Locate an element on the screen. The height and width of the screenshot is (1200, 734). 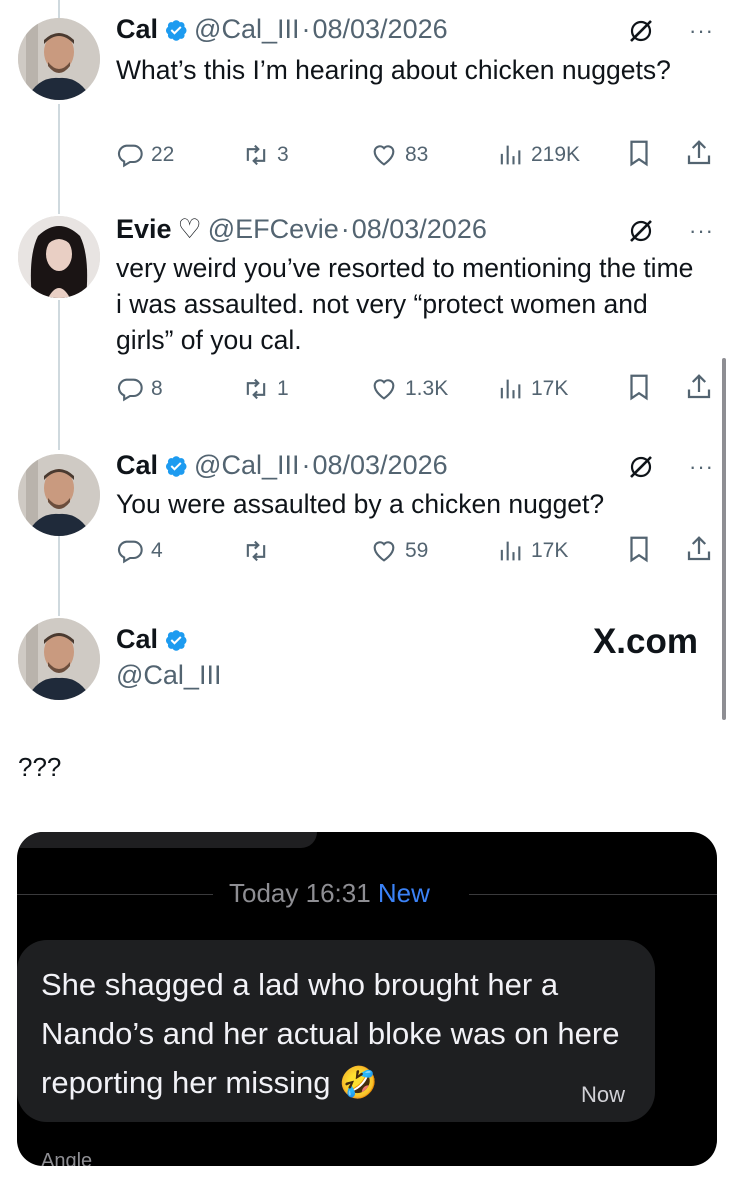
retweet-button: 3 is located at coordinates (265, 155).